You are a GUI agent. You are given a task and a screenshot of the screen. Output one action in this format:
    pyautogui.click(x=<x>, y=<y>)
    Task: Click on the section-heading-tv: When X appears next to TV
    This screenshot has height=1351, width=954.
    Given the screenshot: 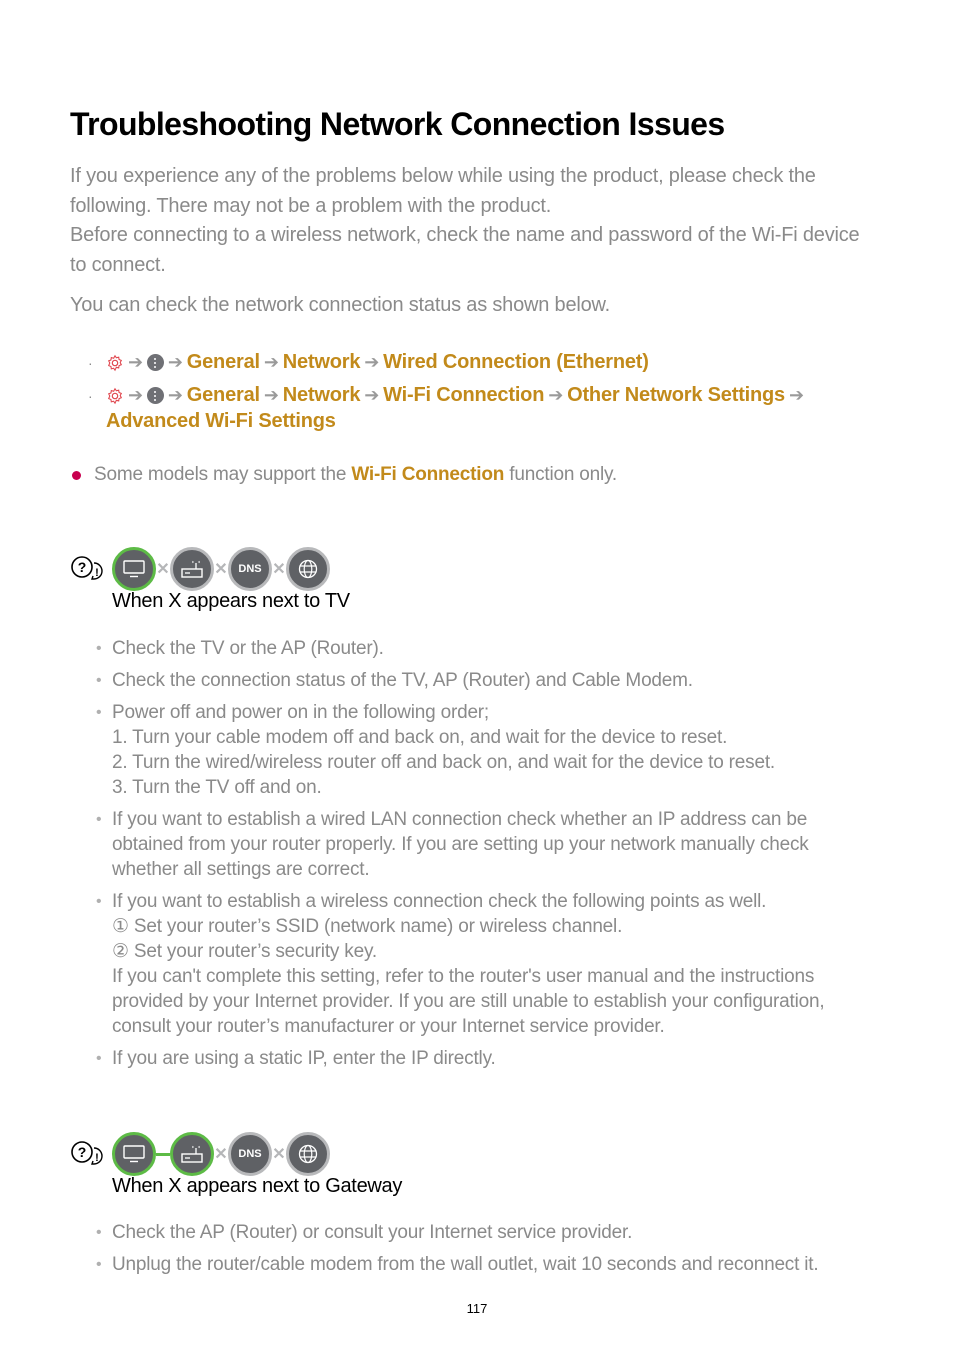 What is the action you would take?
    pyautogui.click(x=231, y=601)
    